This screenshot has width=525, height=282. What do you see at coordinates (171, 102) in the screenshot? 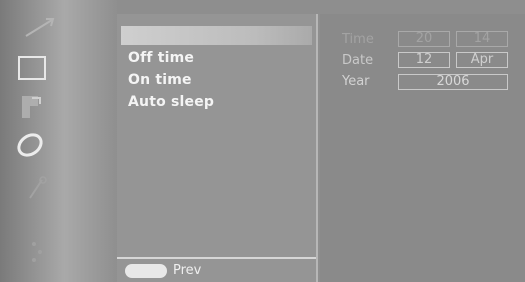
I see `menu-item-auto-sleep: Auto sleep` at bounding box center [171, 102].